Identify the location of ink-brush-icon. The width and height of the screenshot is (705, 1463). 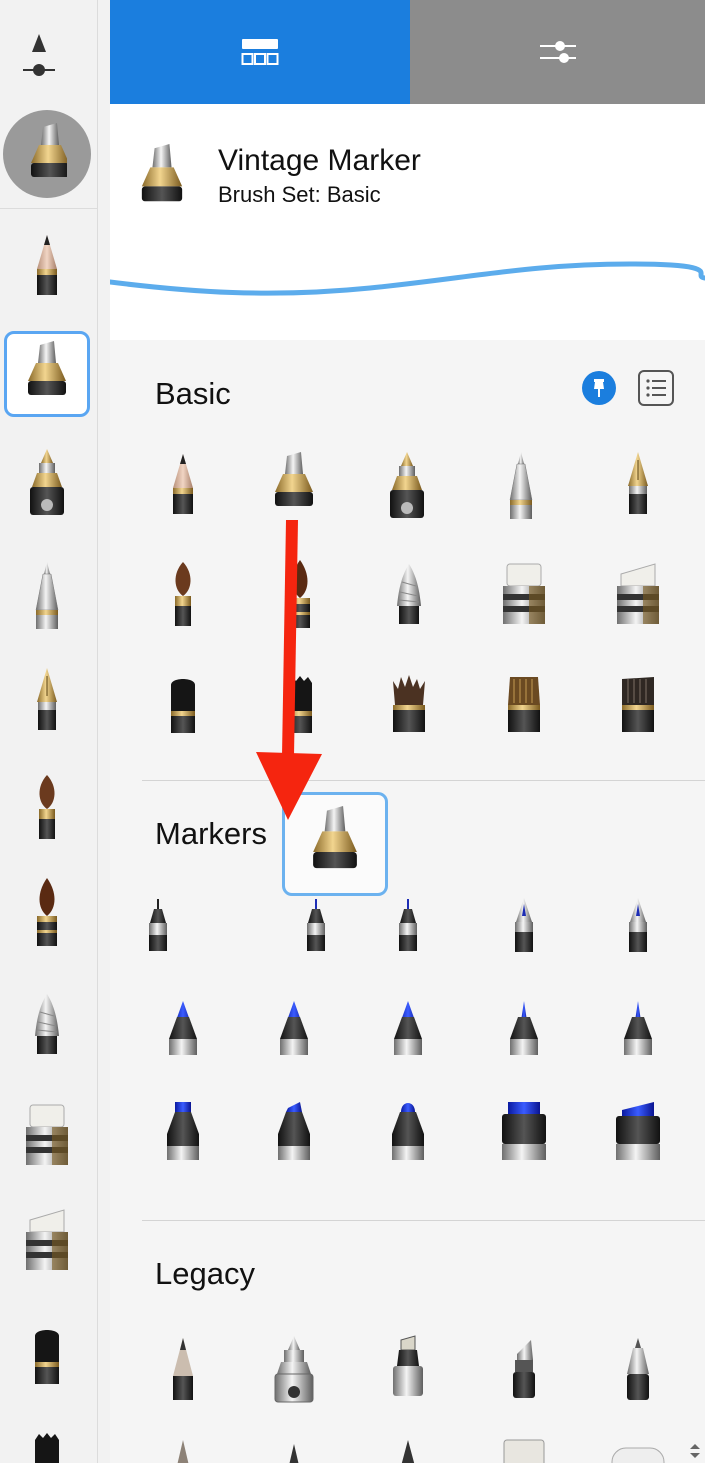
(47, 912).